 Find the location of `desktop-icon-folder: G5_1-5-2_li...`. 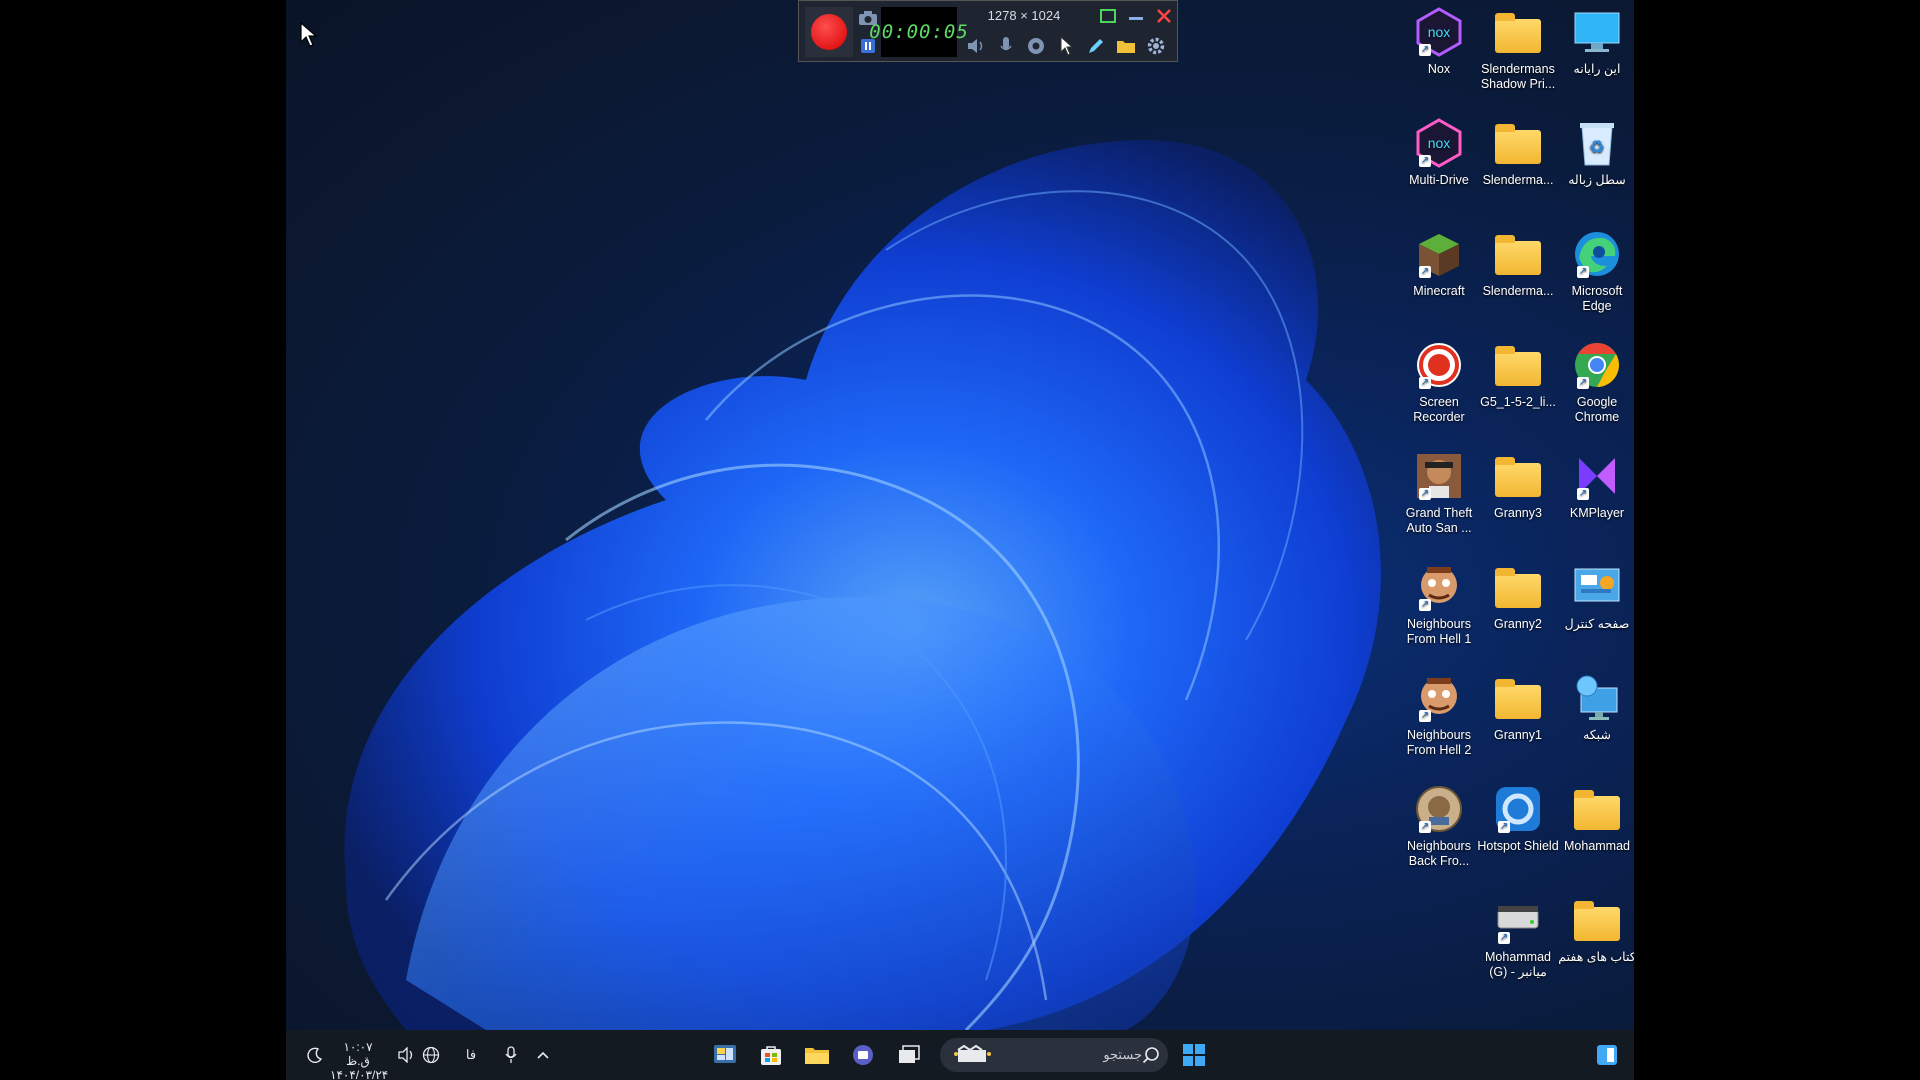

desktop-icon-folder: G5_1-5-2_li... is located at coordinates (1518, 374).